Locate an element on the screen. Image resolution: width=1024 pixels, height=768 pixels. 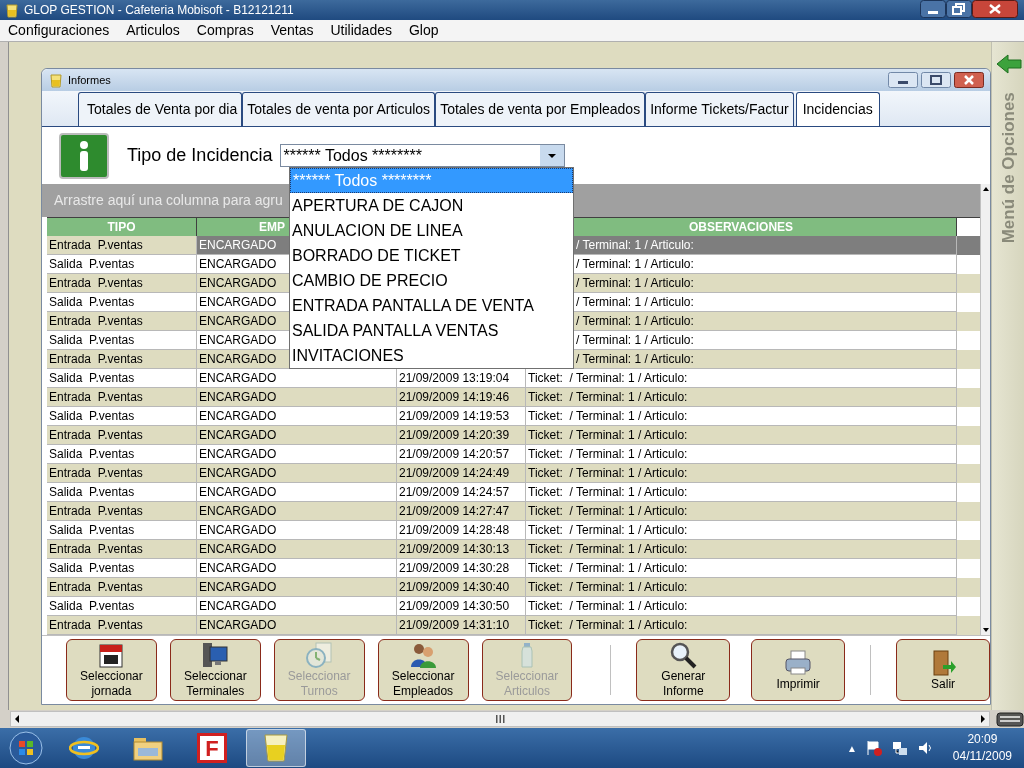
group-by-hint: Arrastre aquí una columna para agru is located at coordinates (168, 200).